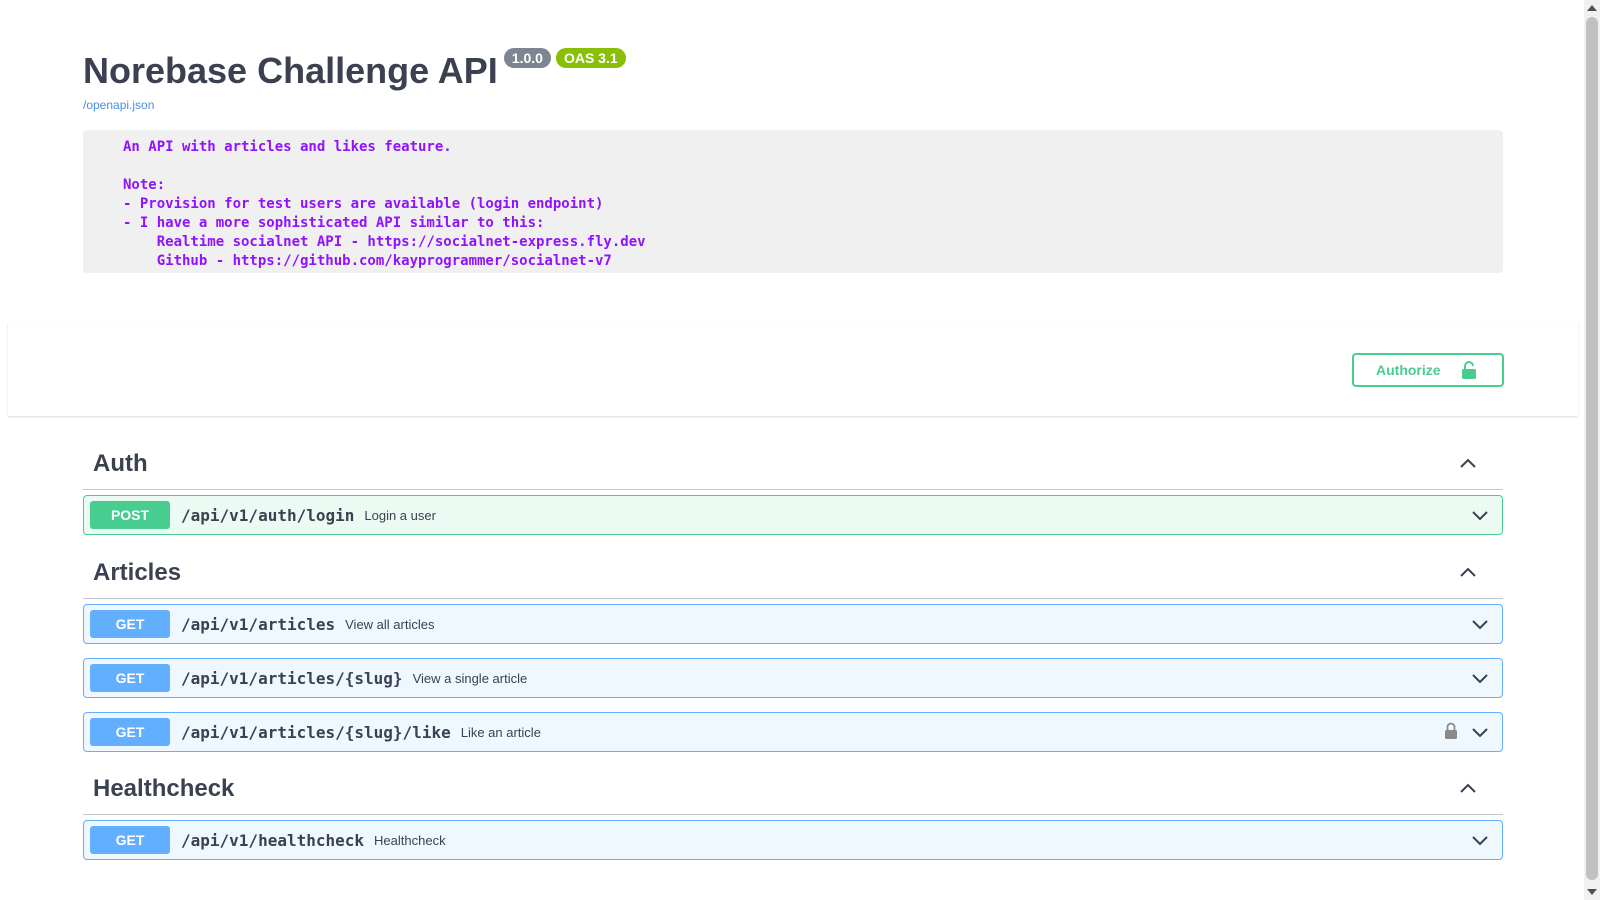  Describe the element at coordinates (793, 68) in the screenshot. I see `title-row: Norebase Challenge API 1.0.0 OAS 3.1` at that location.